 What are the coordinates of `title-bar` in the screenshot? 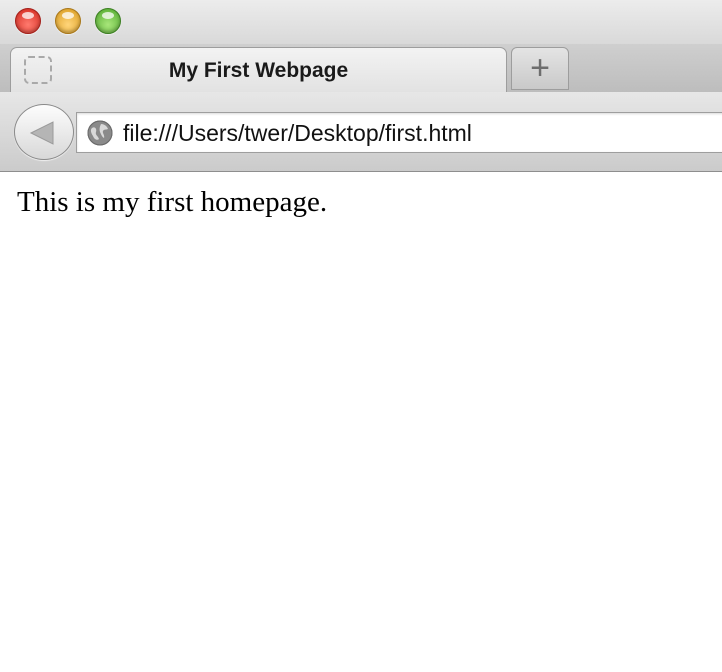 It's located at (361, 22).